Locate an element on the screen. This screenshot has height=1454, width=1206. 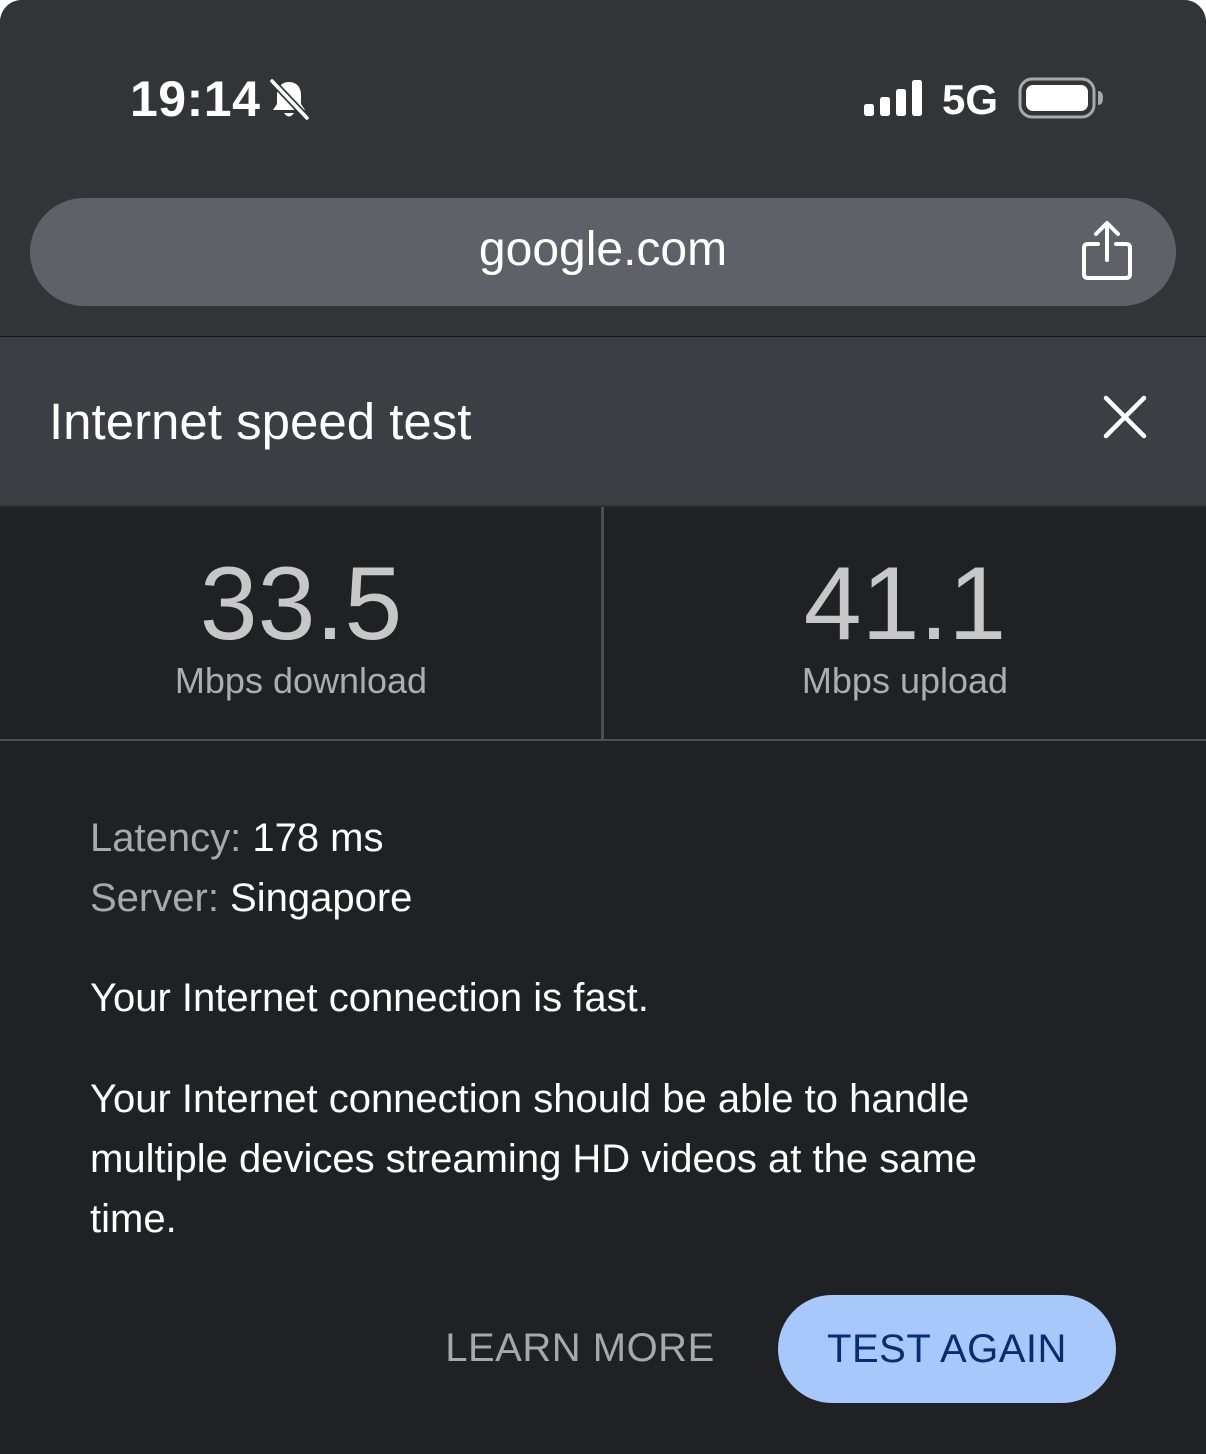
latency-value: 178 ms is located at coordinates (318, 838).